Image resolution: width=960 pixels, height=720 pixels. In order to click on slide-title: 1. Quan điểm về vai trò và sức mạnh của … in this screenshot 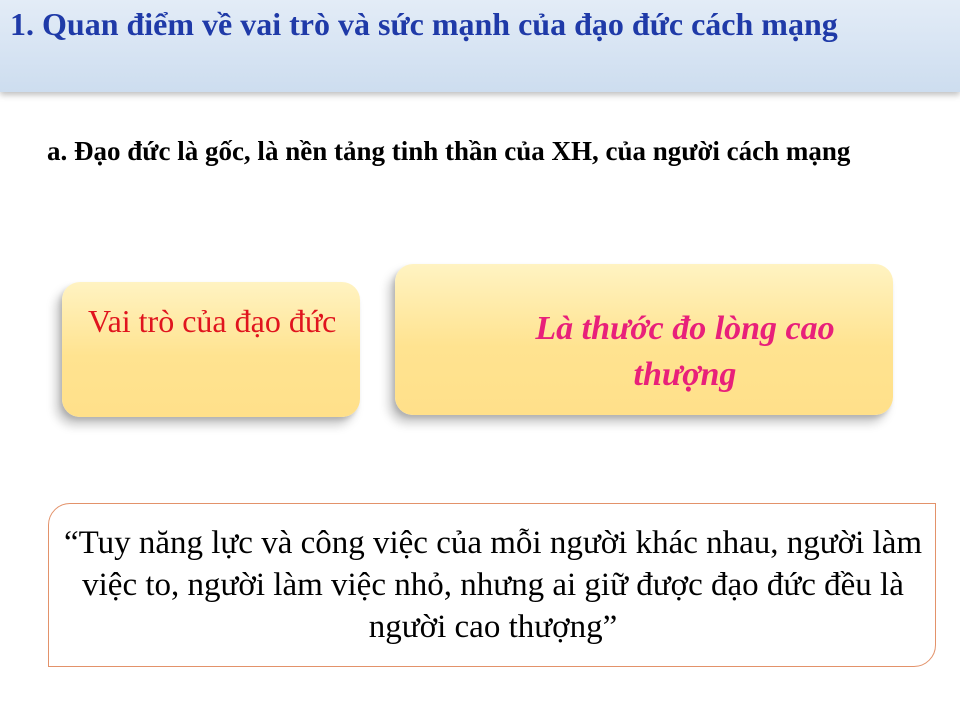, I will do `click(424, 24)`.